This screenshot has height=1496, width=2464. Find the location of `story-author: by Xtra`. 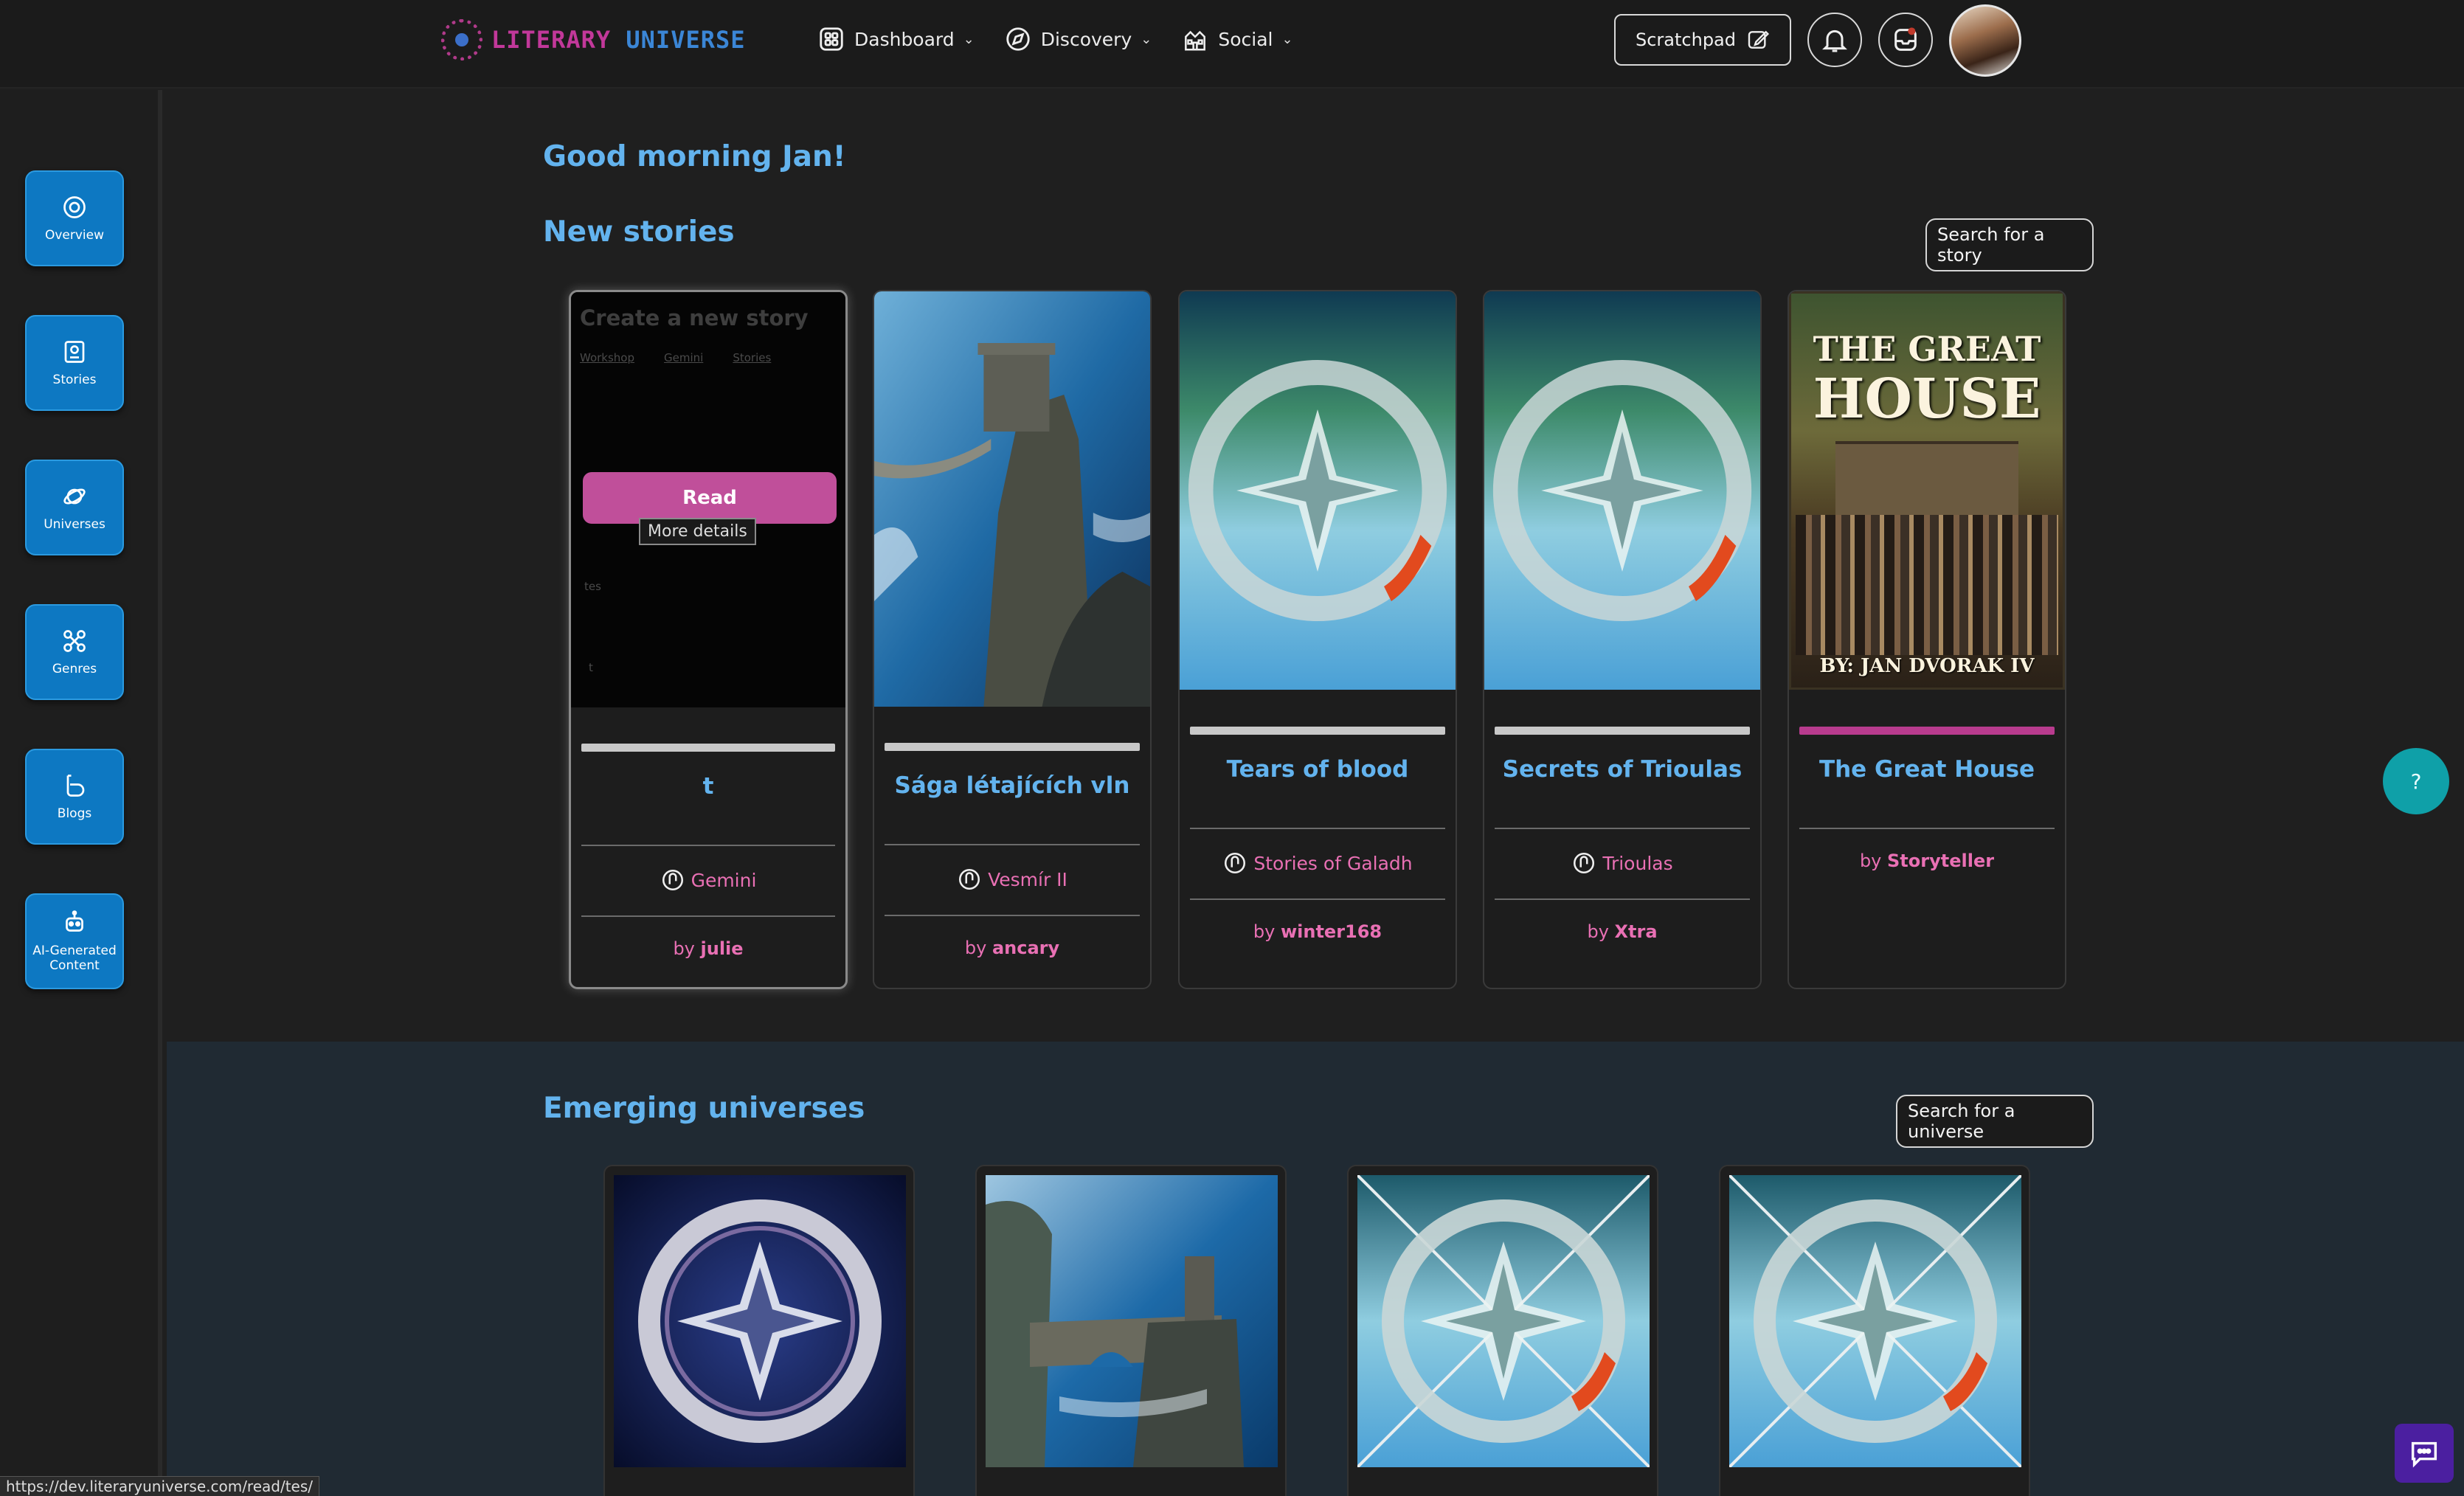

story-author: by Xtra is located at coordinates (1622, 931).